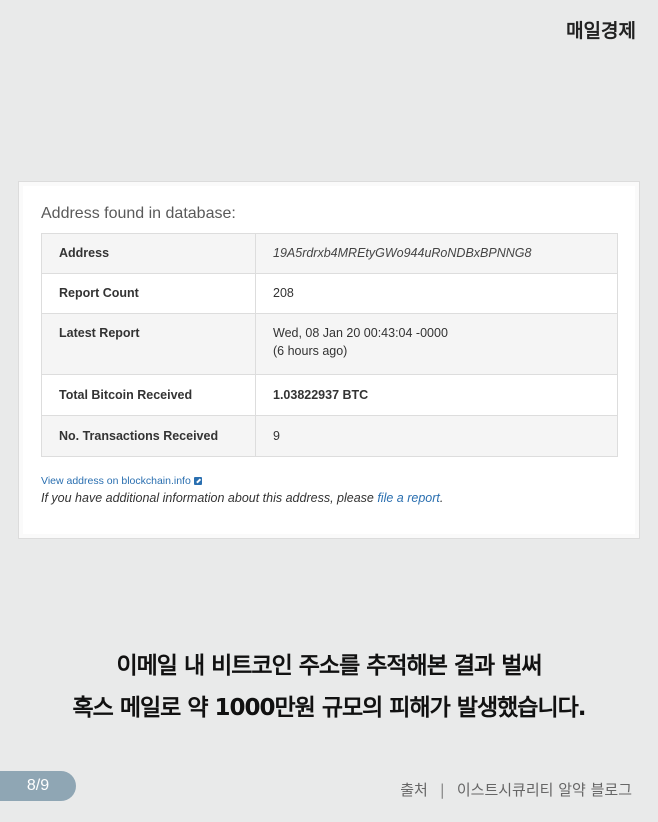  I want to click on blockchain-link-text: View address on blockchain.info, so click(116, 481).